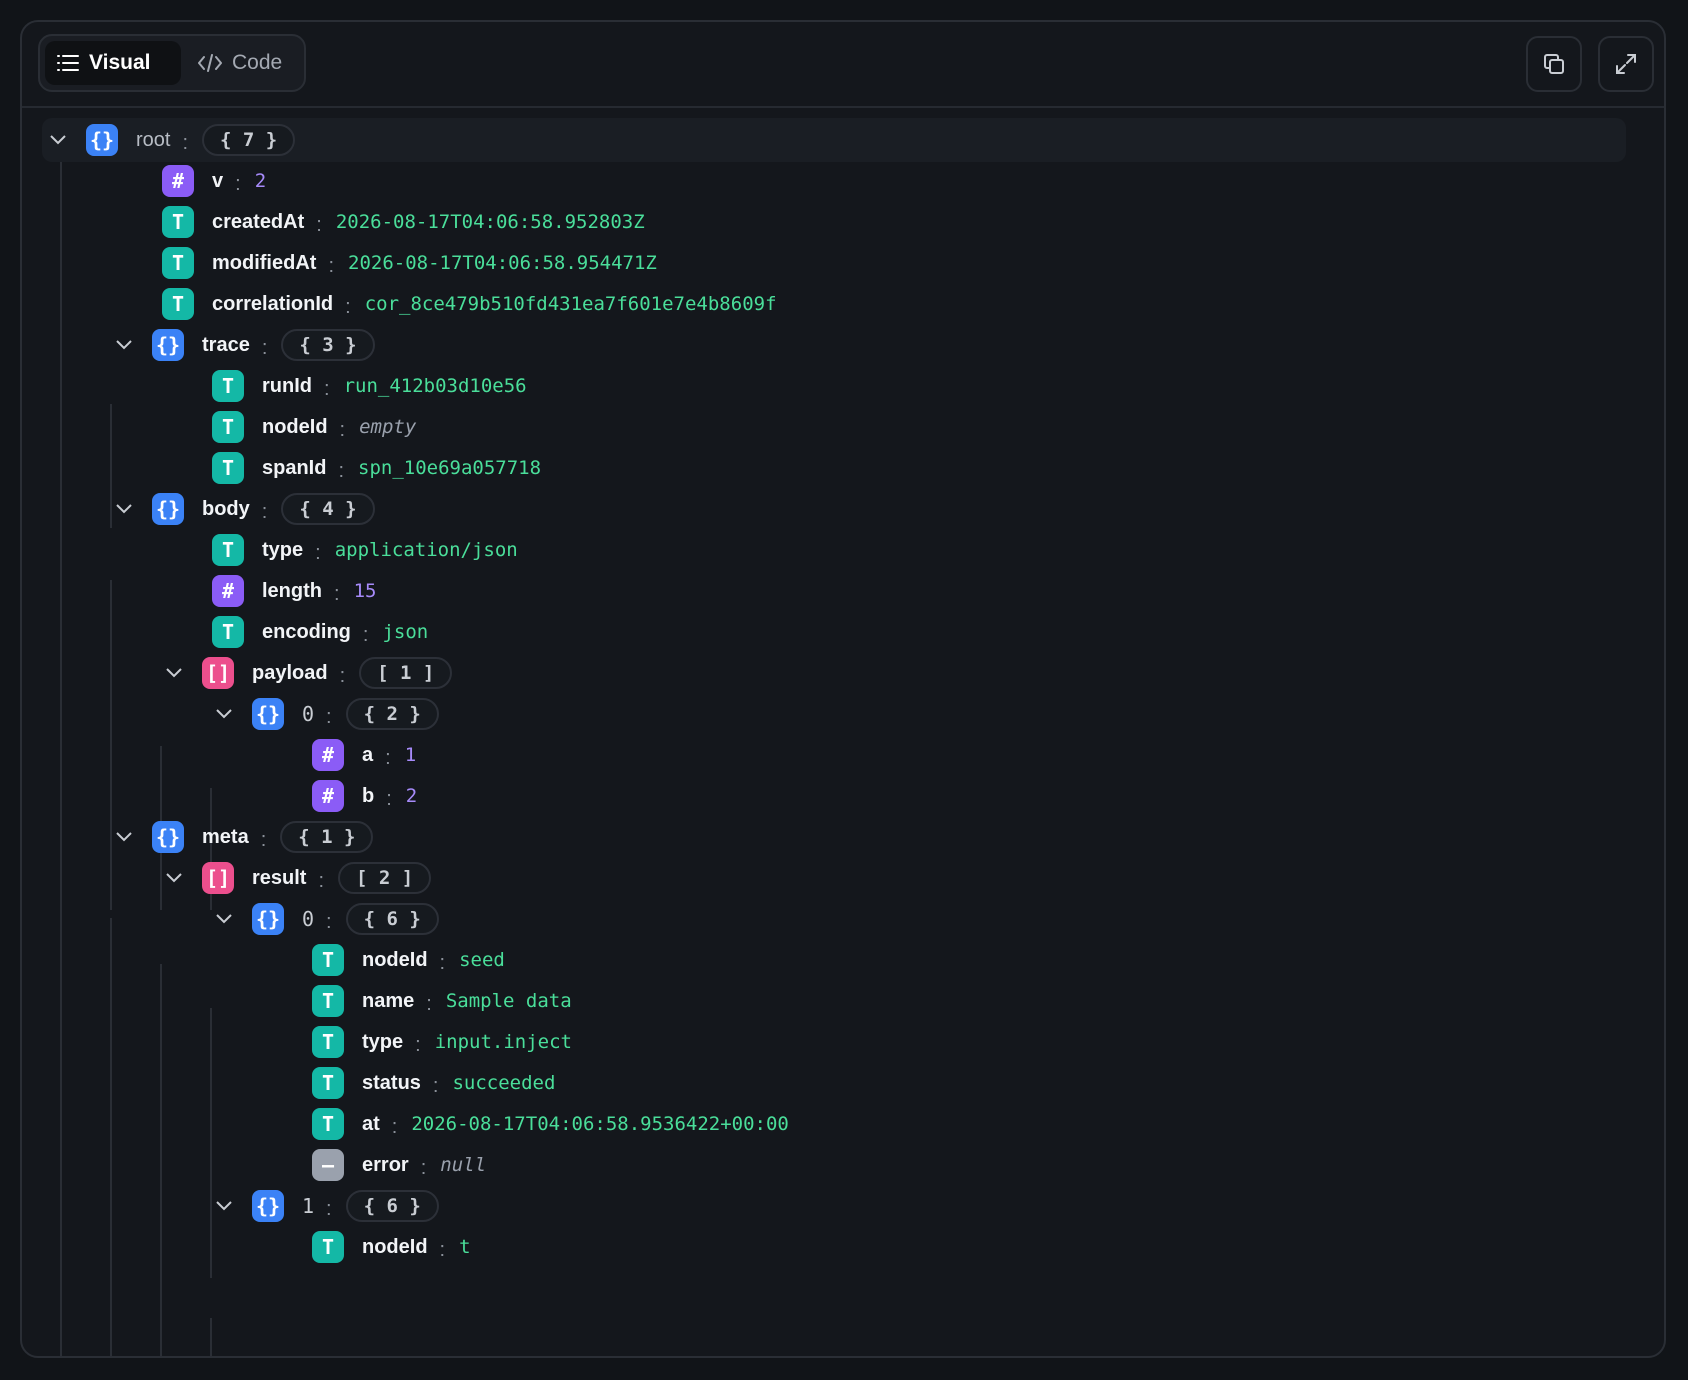 The height and width of the screenshot is (1380, 1688). I want to click on node-value: cor_8ce479b510fd431ea7f601e7e4b8609f, so click(570, 304).